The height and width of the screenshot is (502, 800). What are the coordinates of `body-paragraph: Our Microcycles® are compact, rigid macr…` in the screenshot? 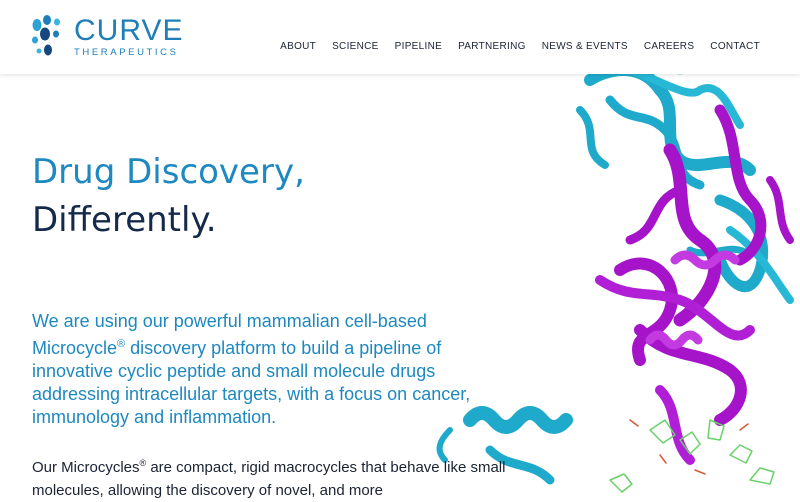 It's located at (272, 477).